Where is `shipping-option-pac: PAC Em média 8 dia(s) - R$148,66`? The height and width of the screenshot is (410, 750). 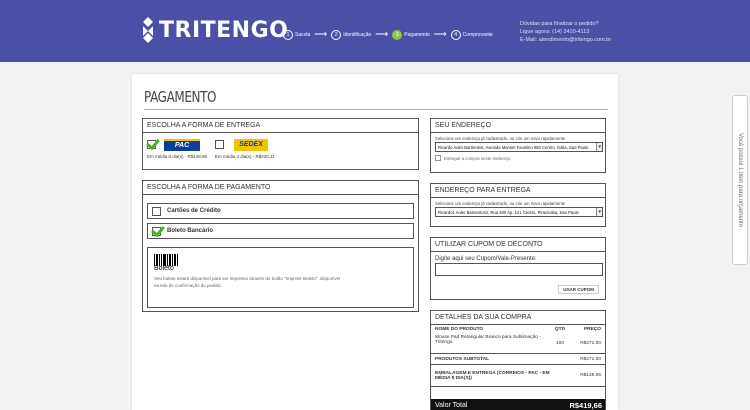 shipping-option-pac: PAC Em média 8 dia(s) - R$148,66 is located at coordinates (177, 148).